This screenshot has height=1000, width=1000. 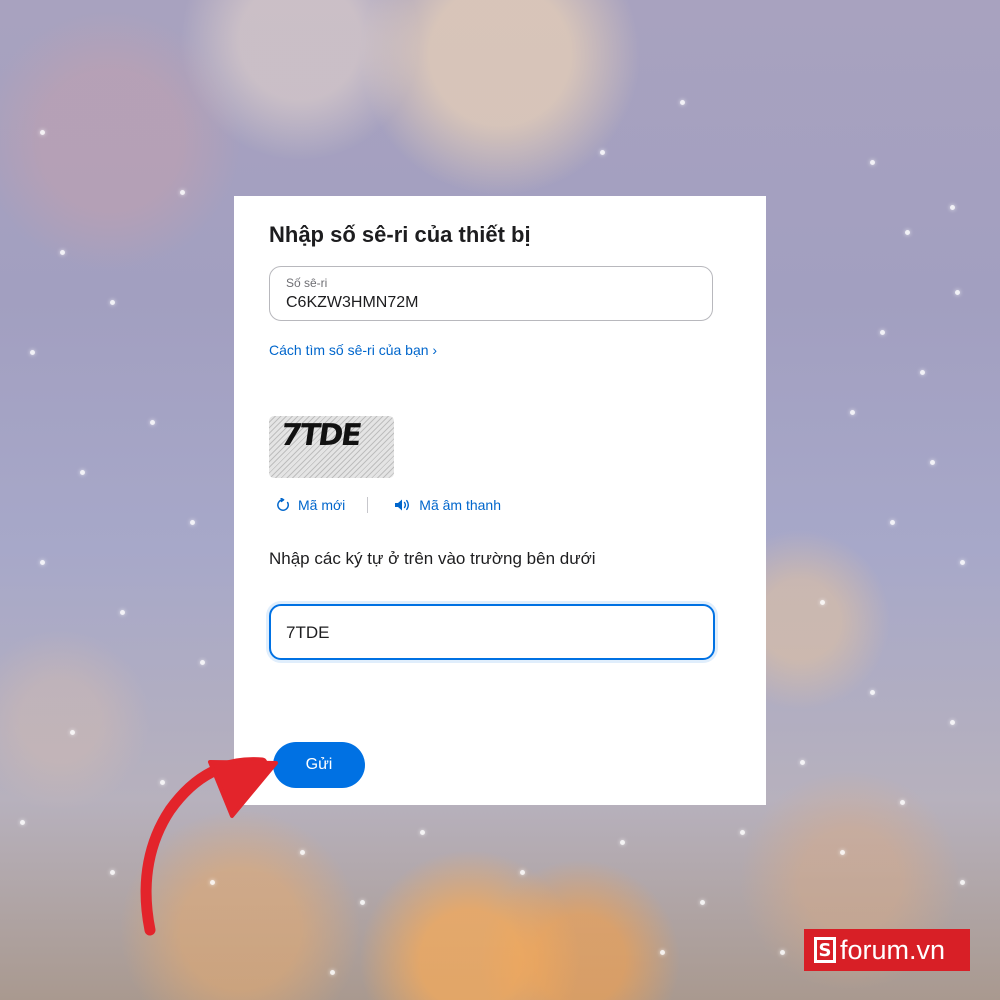 I want to click on forum-logo: S forum.vn, so click(x=887, y=950).